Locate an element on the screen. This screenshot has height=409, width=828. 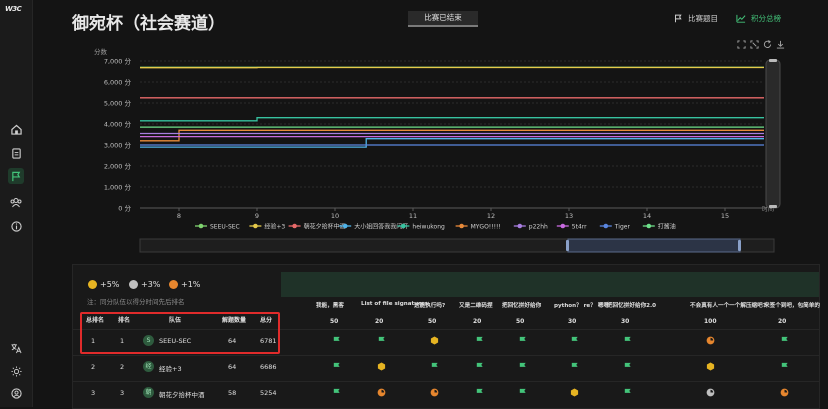
x-tick-label: 10 is located at coordinates (335, 216).